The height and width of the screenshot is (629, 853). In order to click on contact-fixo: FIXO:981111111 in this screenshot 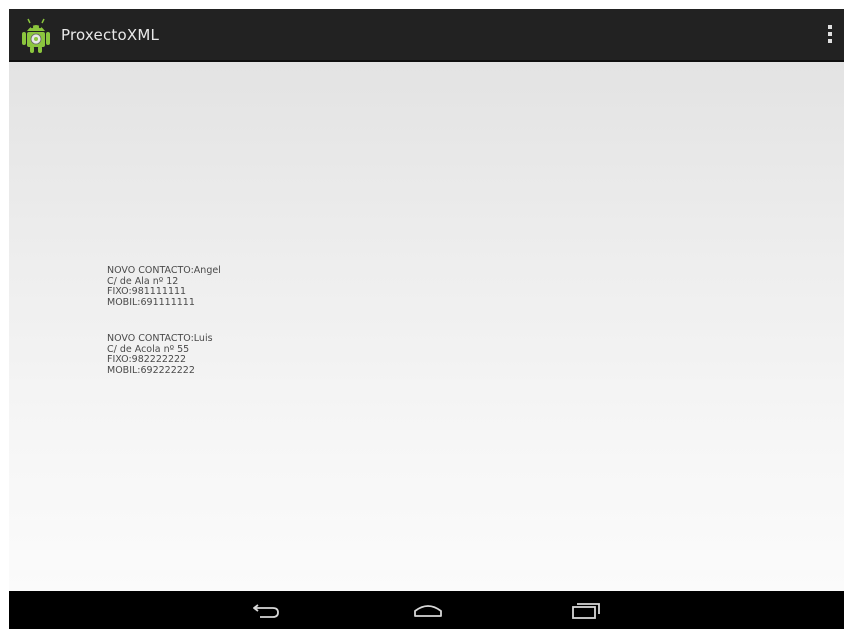, I will do `click(147, 291)`.